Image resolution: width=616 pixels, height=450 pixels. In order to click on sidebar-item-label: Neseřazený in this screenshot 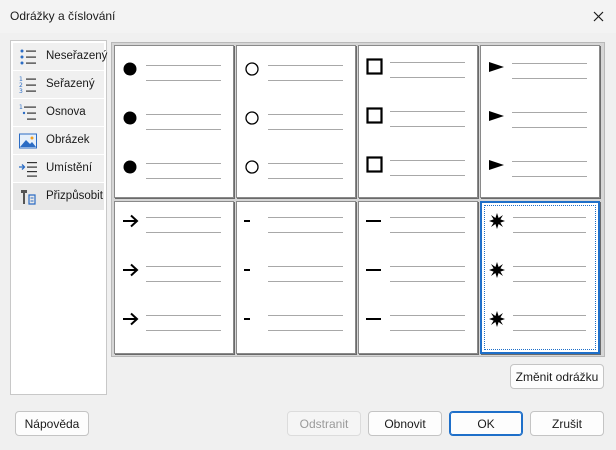, I will do `click(77, 56)`.